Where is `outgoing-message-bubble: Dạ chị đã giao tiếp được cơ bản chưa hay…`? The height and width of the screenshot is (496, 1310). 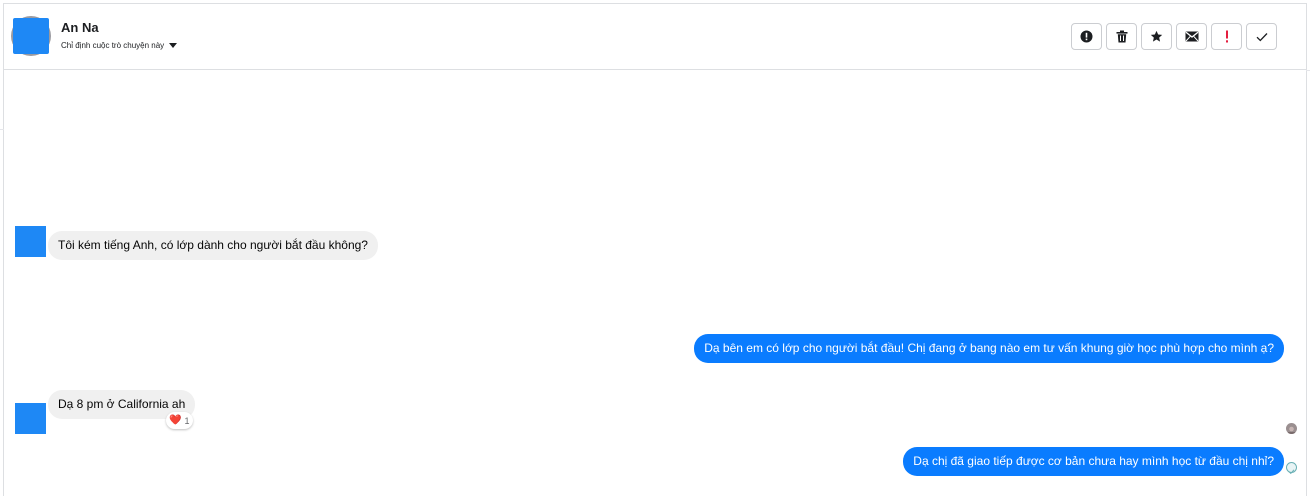 outgoing-message-bubble: Dạ chị đã giao tiếp được cơ bản chưa hay… is located at coordinates (1093, 461).